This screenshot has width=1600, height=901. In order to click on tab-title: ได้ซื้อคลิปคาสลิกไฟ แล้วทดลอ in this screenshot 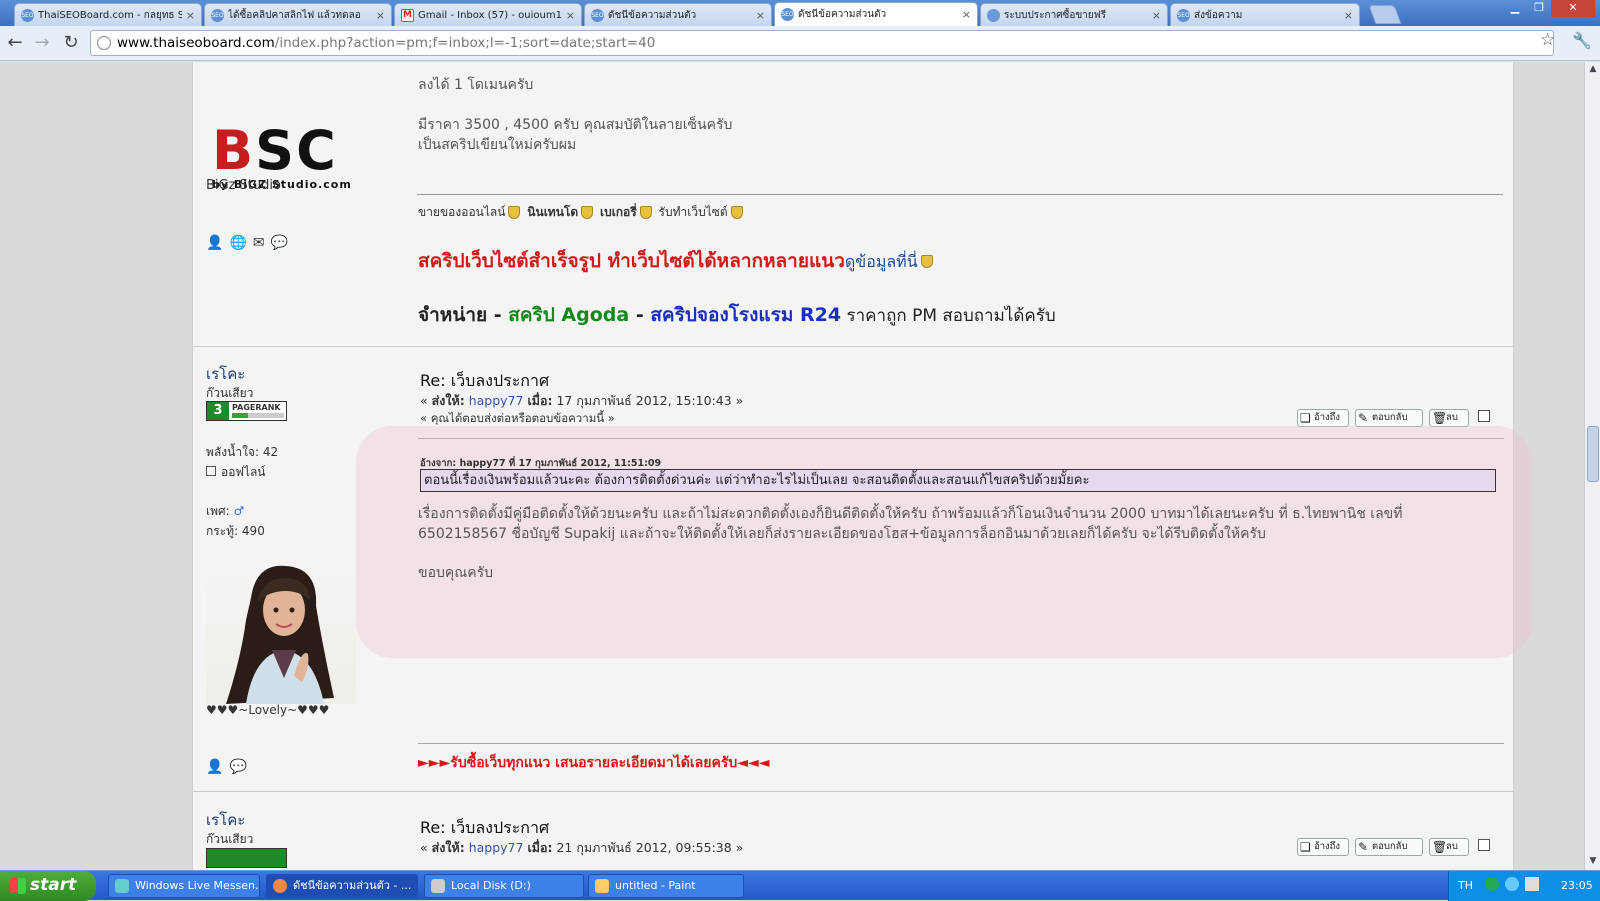, I will do `click(294, 15)`.